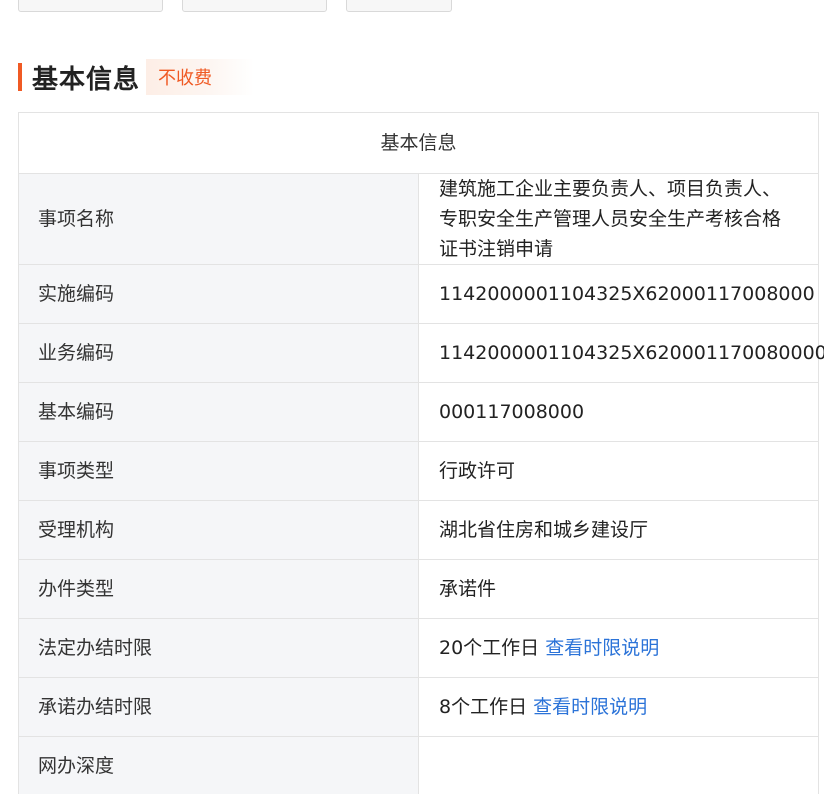  Describe the element at coordinates (218, 219) in the screenshot. I see `row-label: 事项名称` at that location.